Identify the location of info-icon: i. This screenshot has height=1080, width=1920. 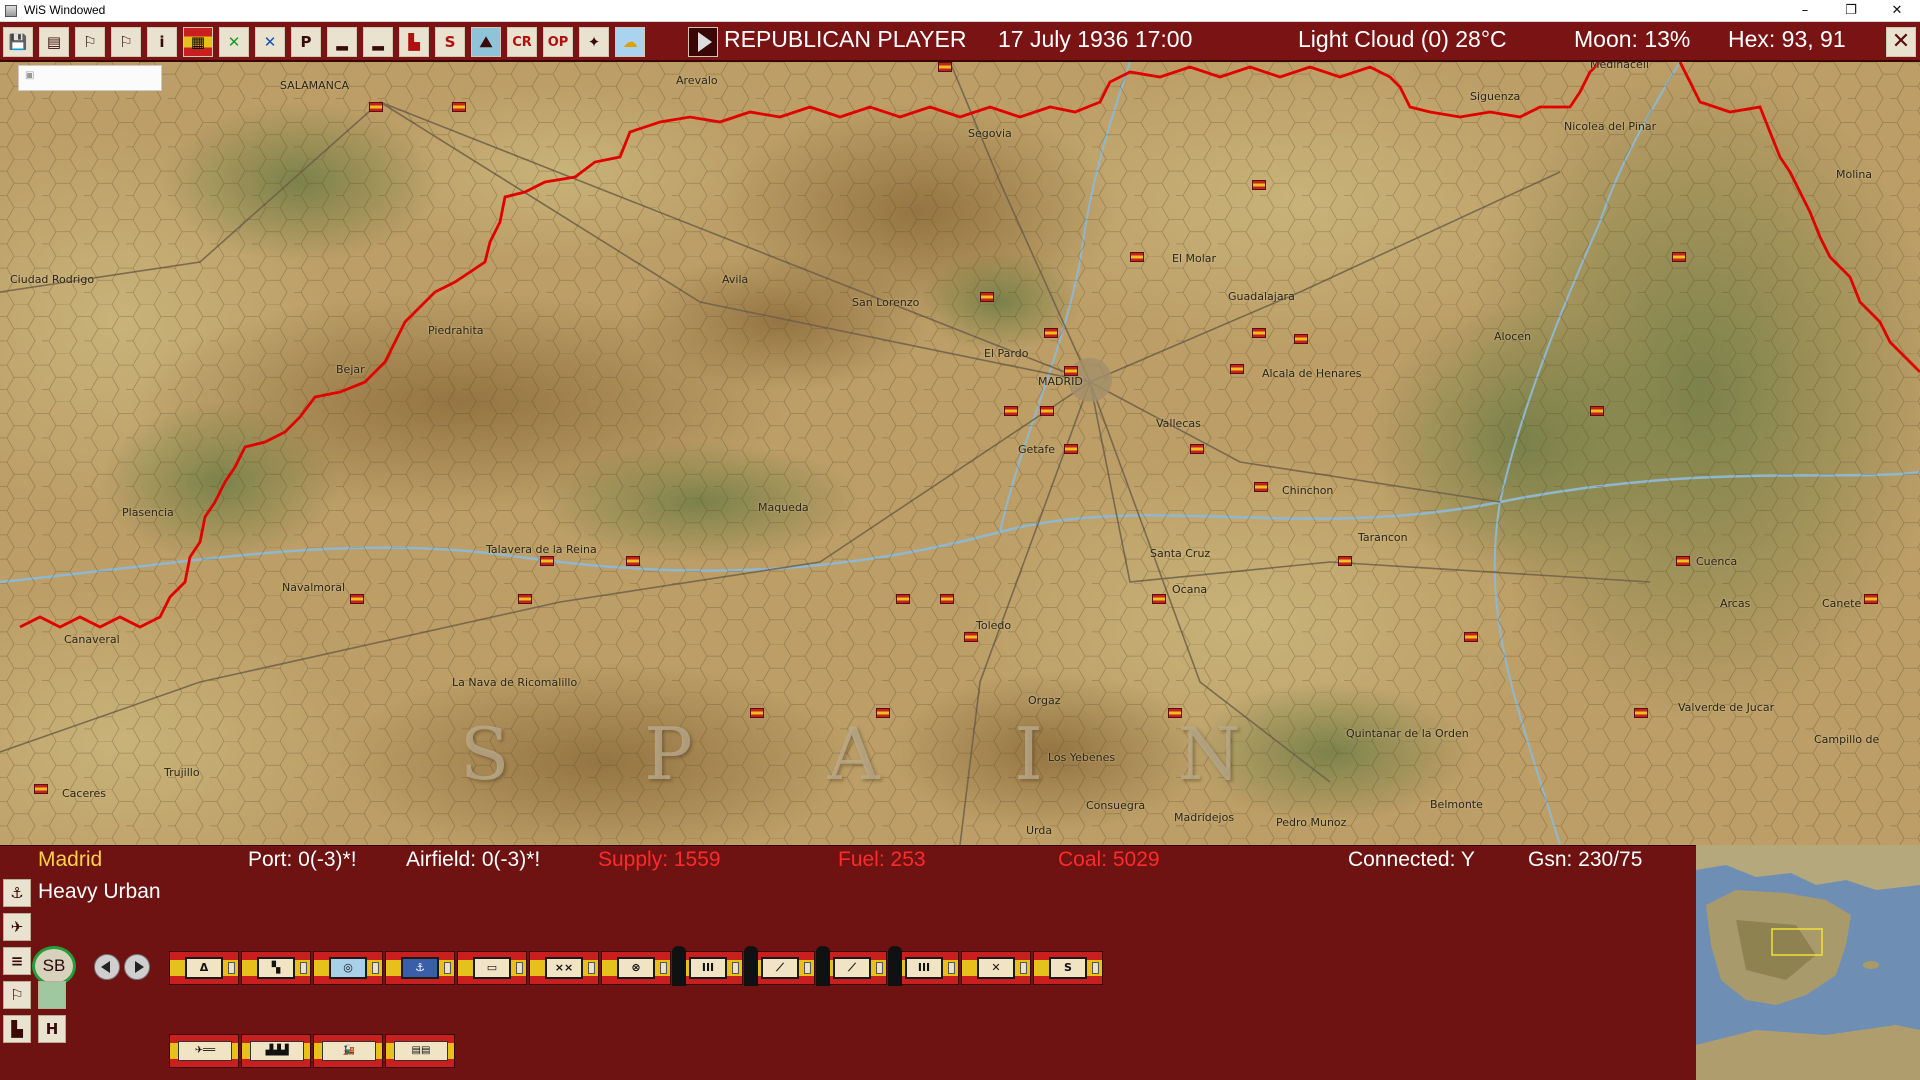
(162, 42).